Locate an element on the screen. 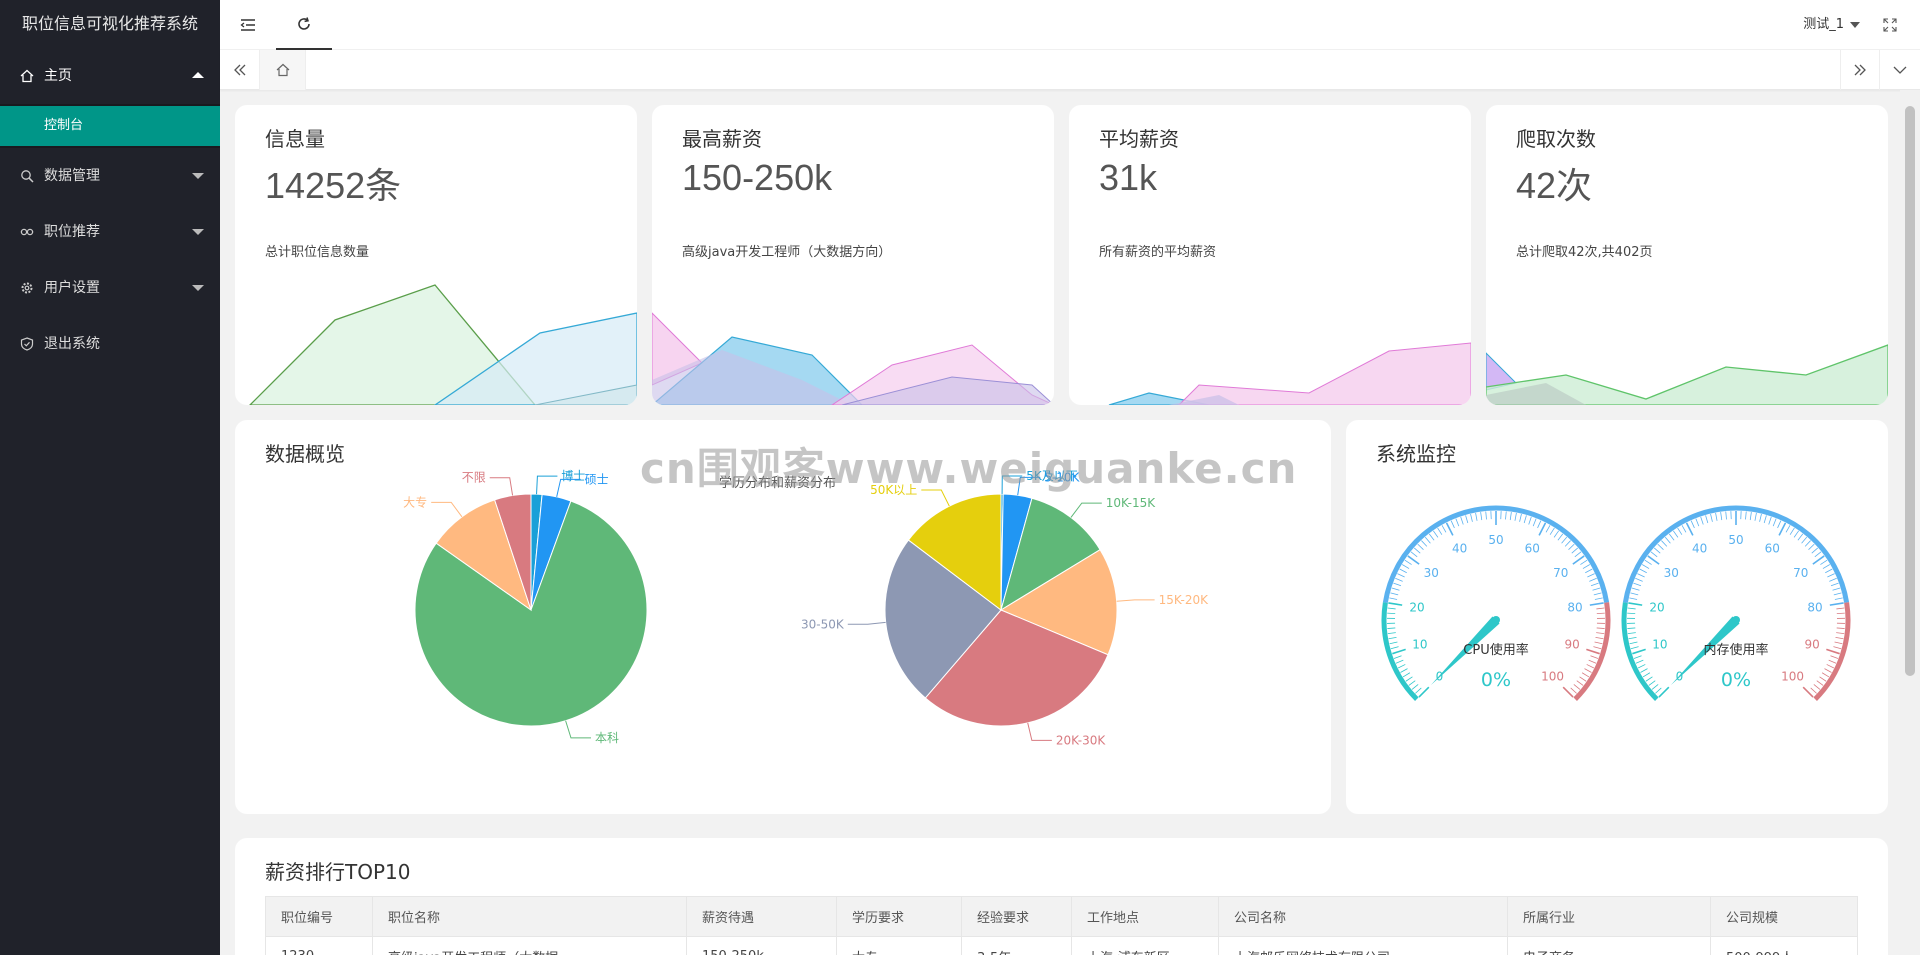  collapse-menu-button is located at coordinates (248, 25).